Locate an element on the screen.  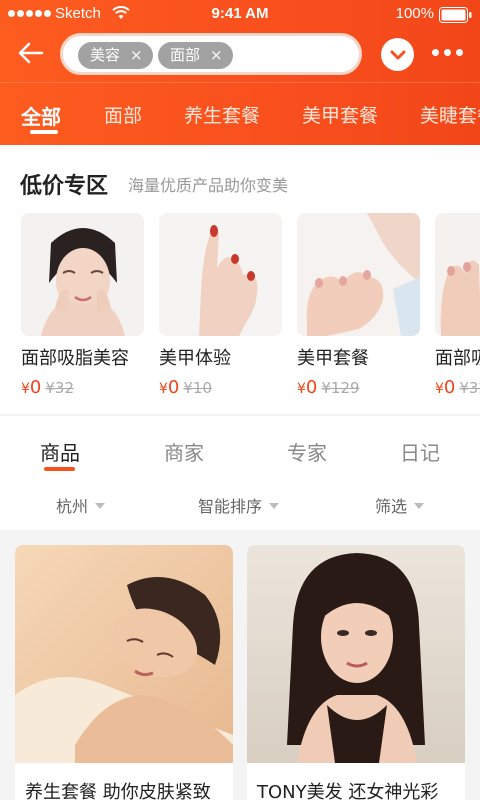
category-tab-bar: 全部 面部 养生套餐 美甲套餐 美睫套餐 is located at coordinates (240, 113).